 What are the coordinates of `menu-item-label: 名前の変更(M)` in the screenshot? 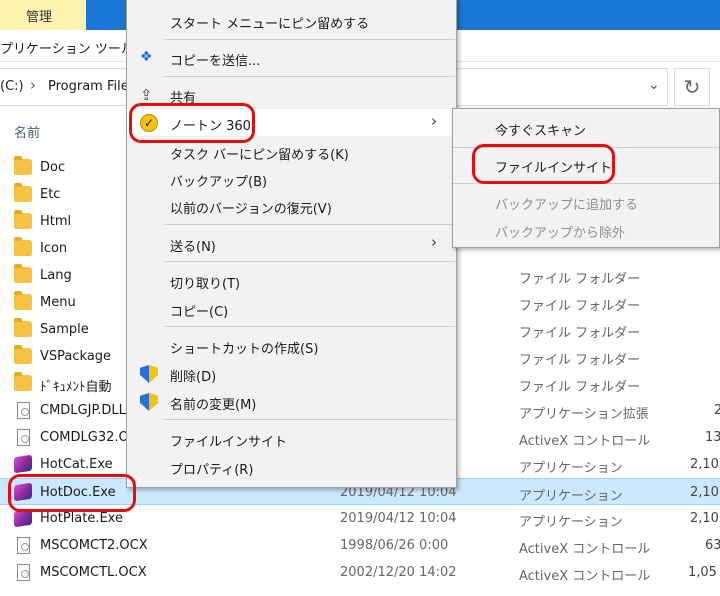 It's located at (213, 405).